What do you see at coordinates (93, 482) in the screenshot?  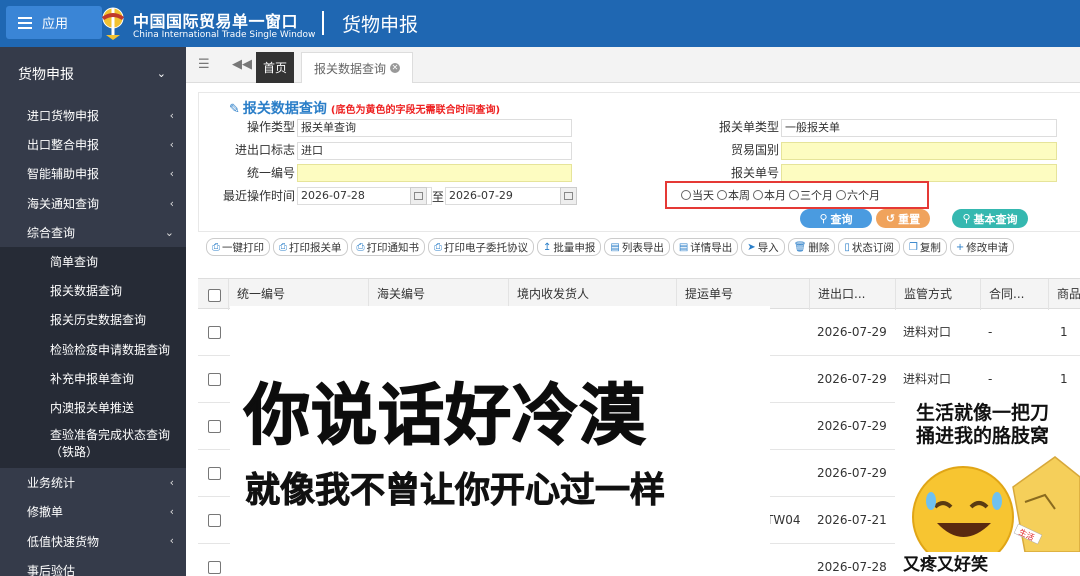 I see `sidebar-item-business-stats: 业务统计 ‹` at bounding box center [93, 482].